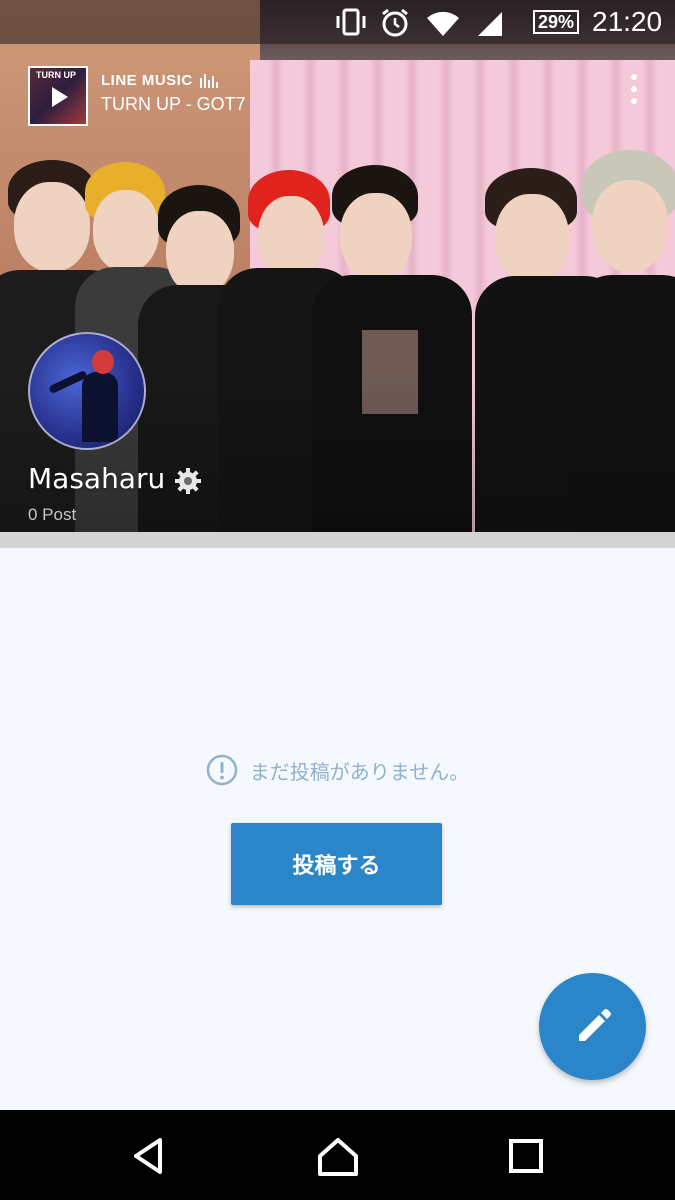 This screenshot has width=675, height=1200. Describe the element at coordinates (222, 770) in the screenshot. I see `exclamation-icon` at that location.